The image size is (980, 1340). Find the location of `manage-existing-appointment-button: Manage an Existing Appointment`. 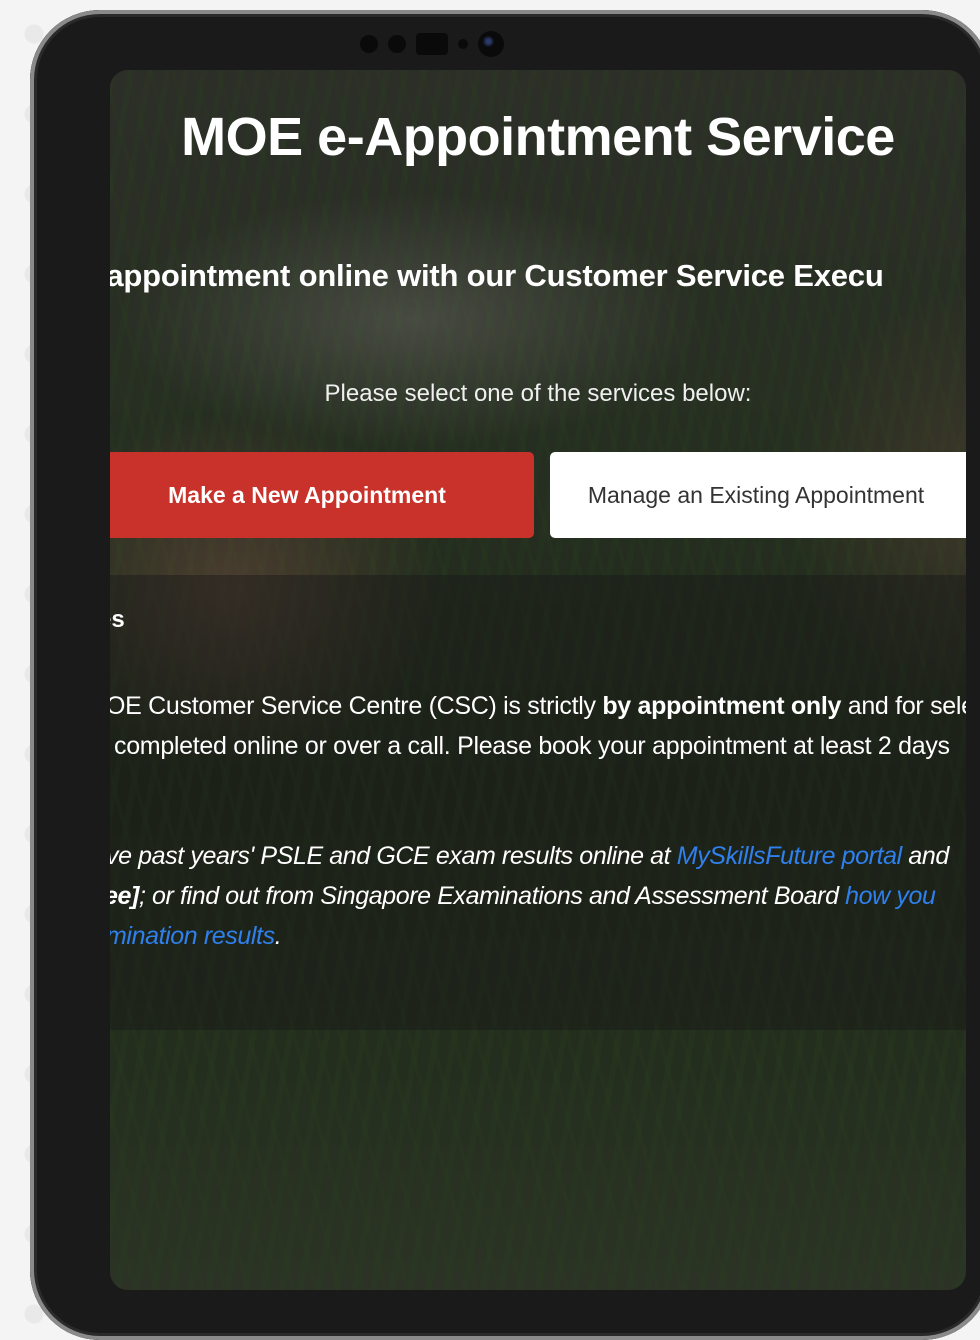

manage-existing-appointment-button: Manage an Existing Appointment is located at coordinates (758, 495).